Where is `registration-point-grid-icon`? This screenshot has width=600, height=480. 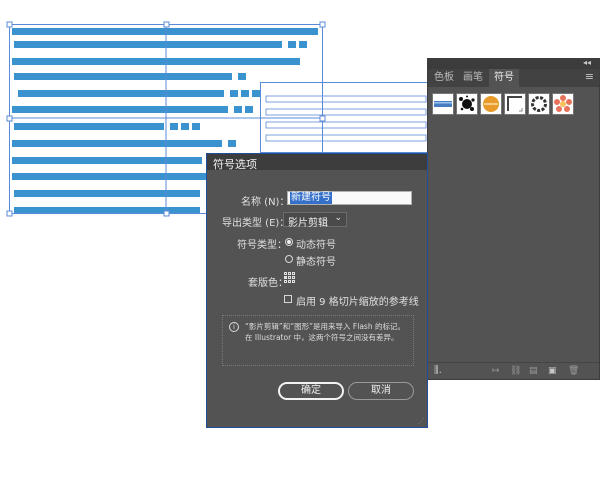 registration-point-grid-icon is located at coordinates (289, 277).